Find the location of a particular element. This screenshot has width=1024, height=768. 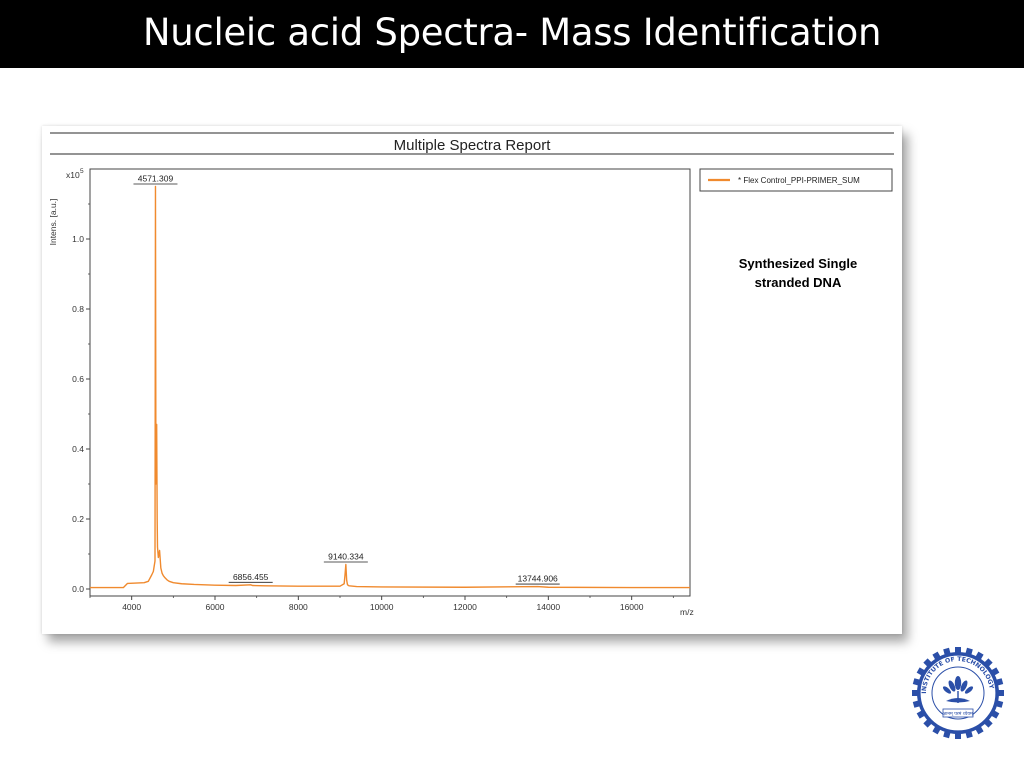

y-multiplier-label: x10 is located at coordinates (73, 175).